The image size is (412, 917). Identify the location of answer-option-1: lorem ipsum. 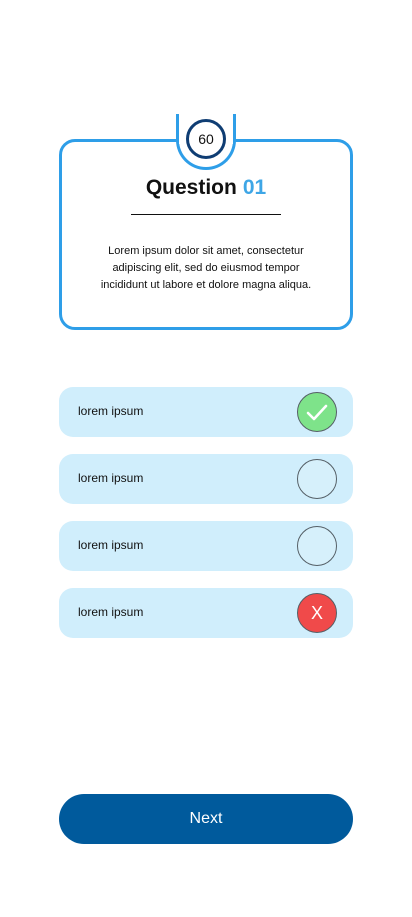
(206, 412).